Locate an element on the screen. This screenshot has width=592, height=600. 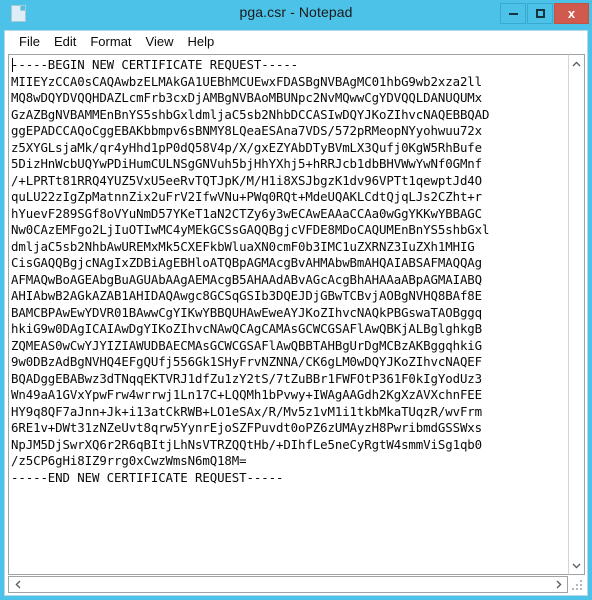
minimize-button is located at coordinates (513, 13).